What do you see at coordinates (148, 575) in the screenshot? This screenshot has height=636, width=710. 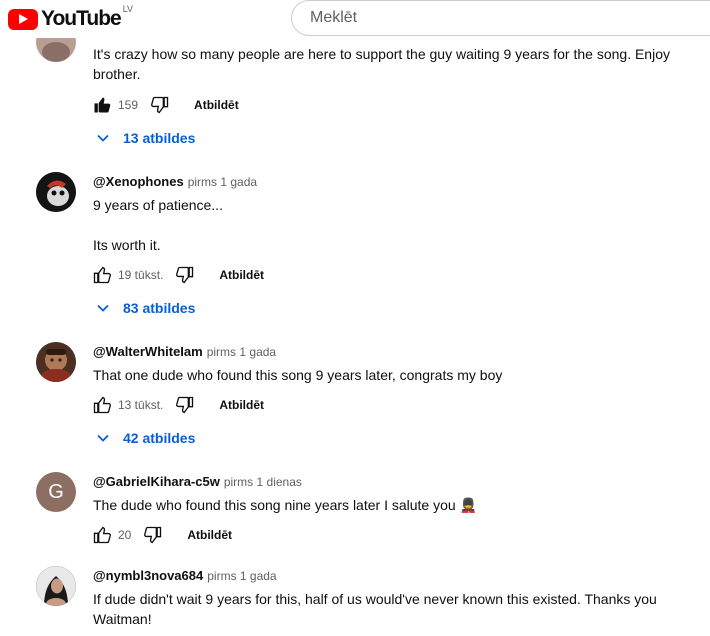 I see `author-name: @nymbl3nova684` at bounding box center [148, 575].